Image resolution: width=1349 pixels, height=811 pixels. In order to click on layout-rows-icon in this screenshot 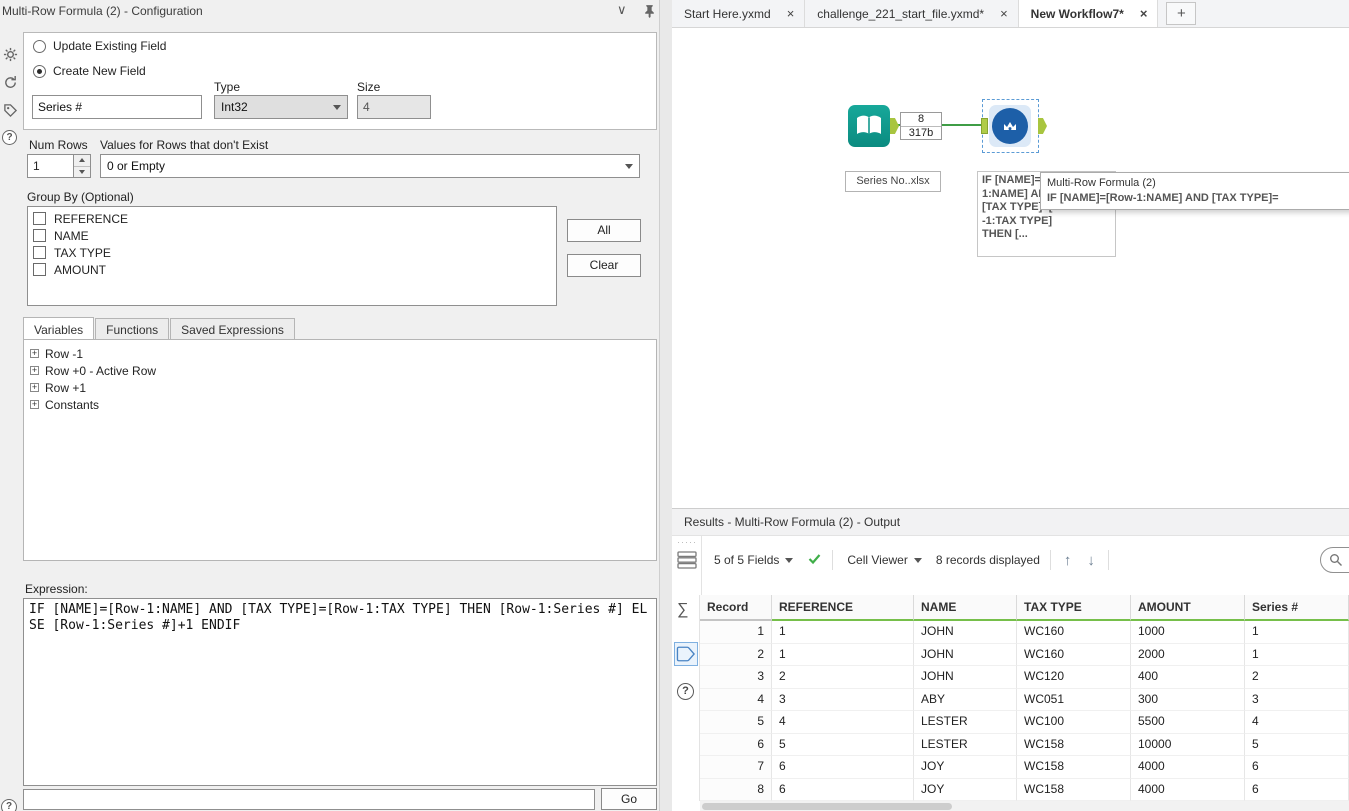, I will do `click(687, 560)`.